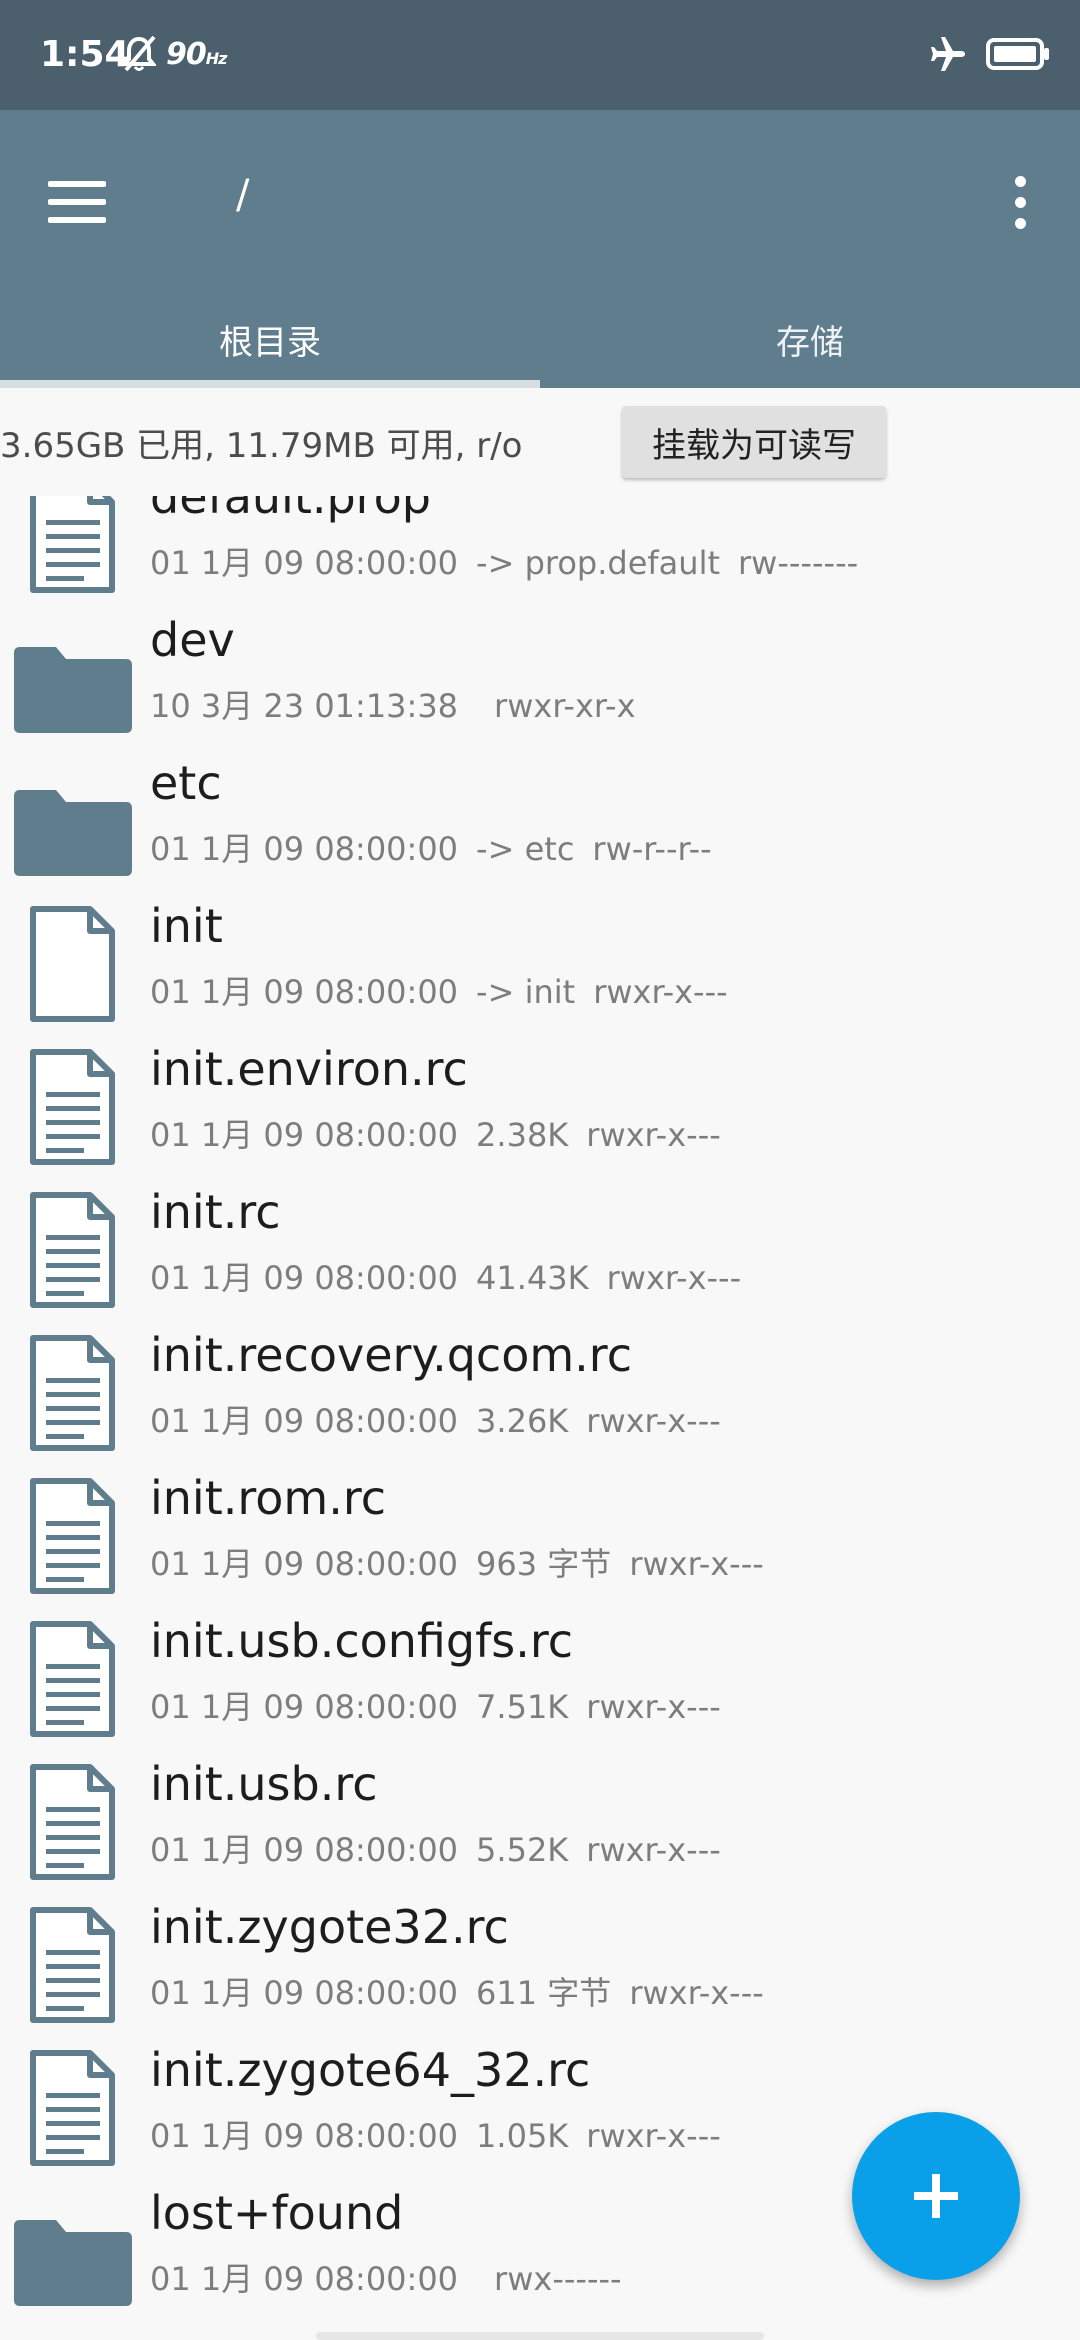 The image size is (1080, 2340). I want to click on file-name: init.rom.rc, so click(268, 1498).